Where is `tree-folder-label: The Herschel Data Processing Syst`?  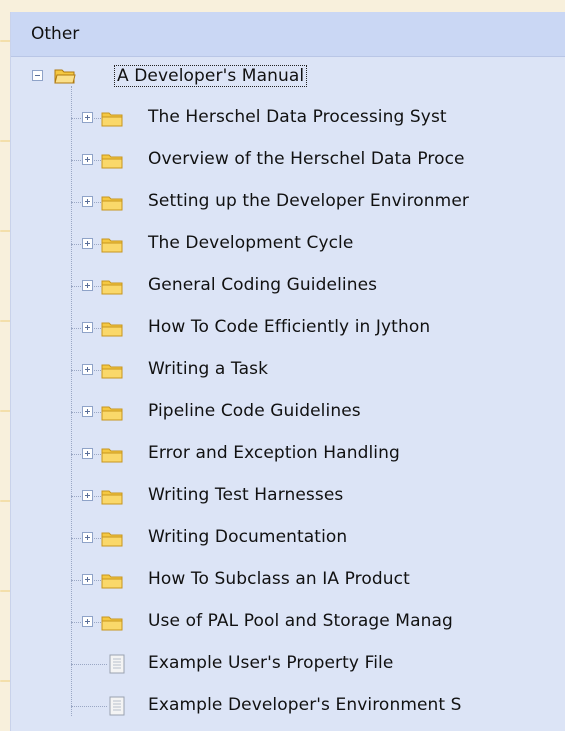 tree-folder-label: The Herschel Data Processing Syst is located at coordinates (297, 117).